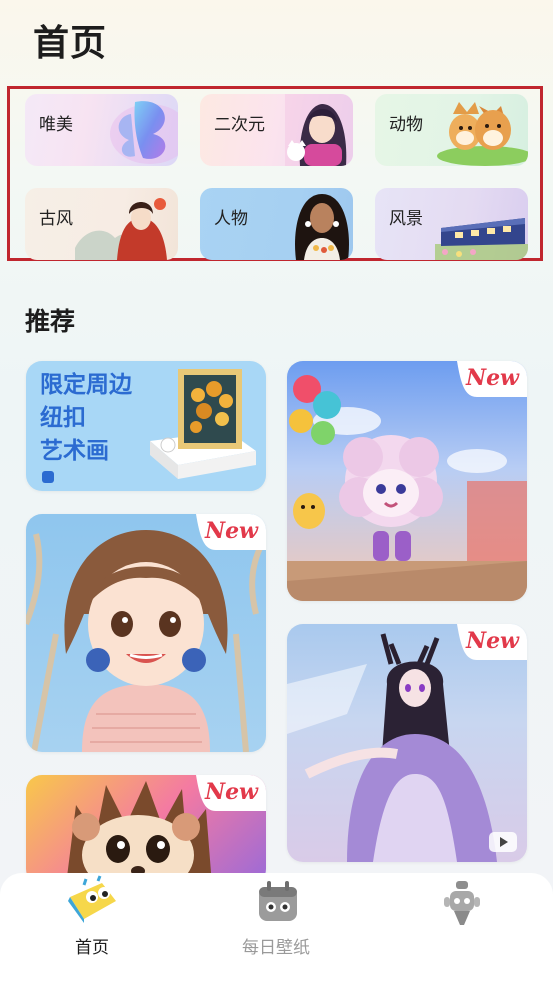 The image size is (553, 984). I want to click on recommend-card-girl: New, so click(146, 633).